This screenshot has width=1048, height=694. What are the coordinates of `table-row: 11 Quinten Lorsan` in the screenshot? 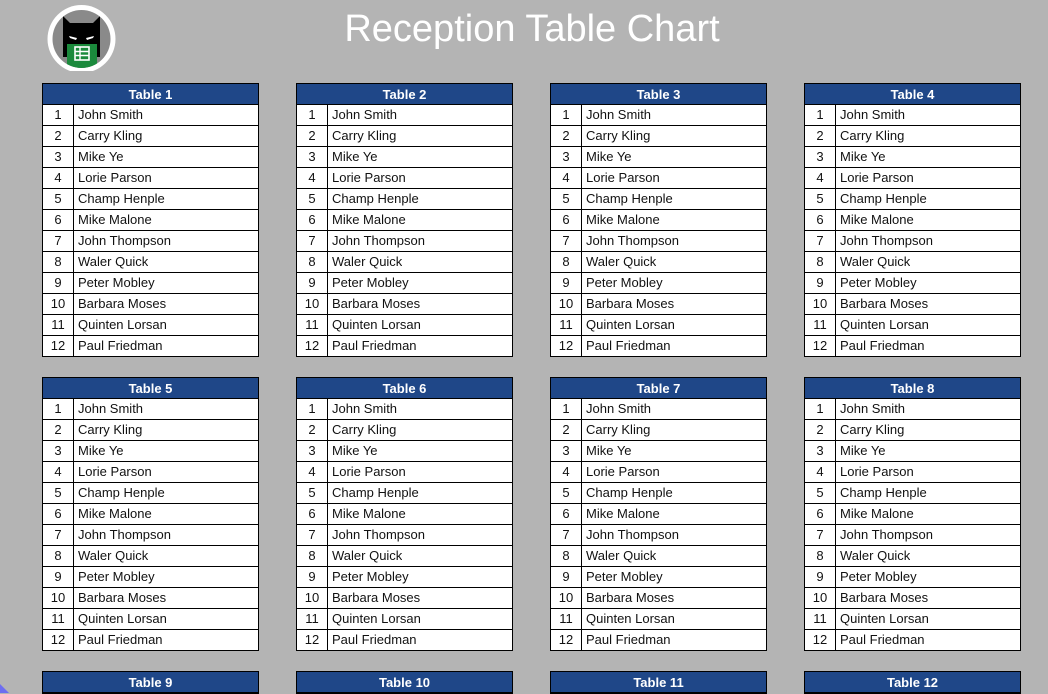 It's located at (150, 325).